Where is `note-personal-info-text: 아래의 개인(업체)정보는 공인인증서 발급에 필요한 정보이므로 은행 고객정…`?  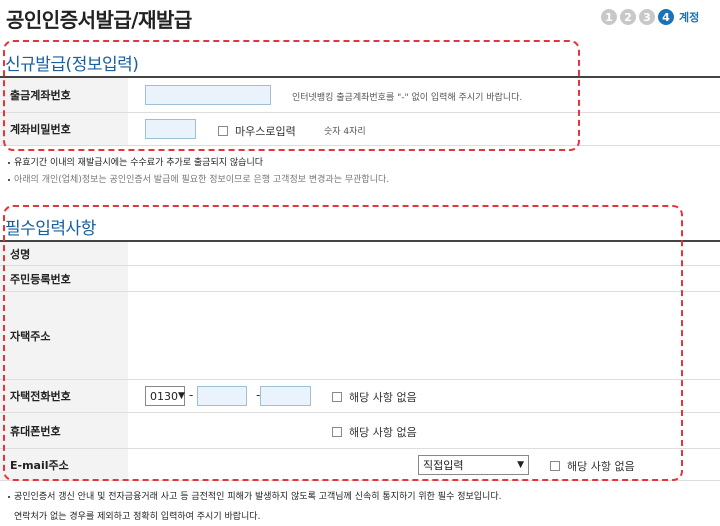
note-personal-info-text: 아래의 개인(업체)정보는 공인인증서 발급에 필요한 정보이므로 은행 고객정… is located at coordinates (202, 180).